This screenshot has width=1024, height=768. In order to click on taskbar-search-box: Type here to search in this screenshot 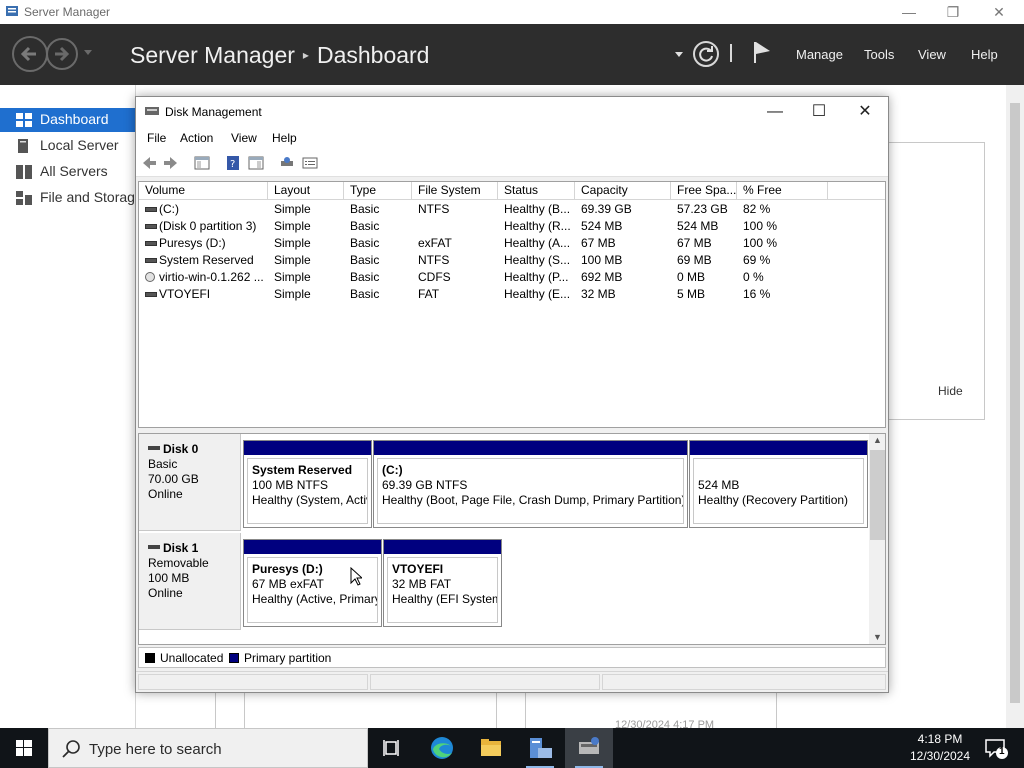, I will do `click(208, 748)`.